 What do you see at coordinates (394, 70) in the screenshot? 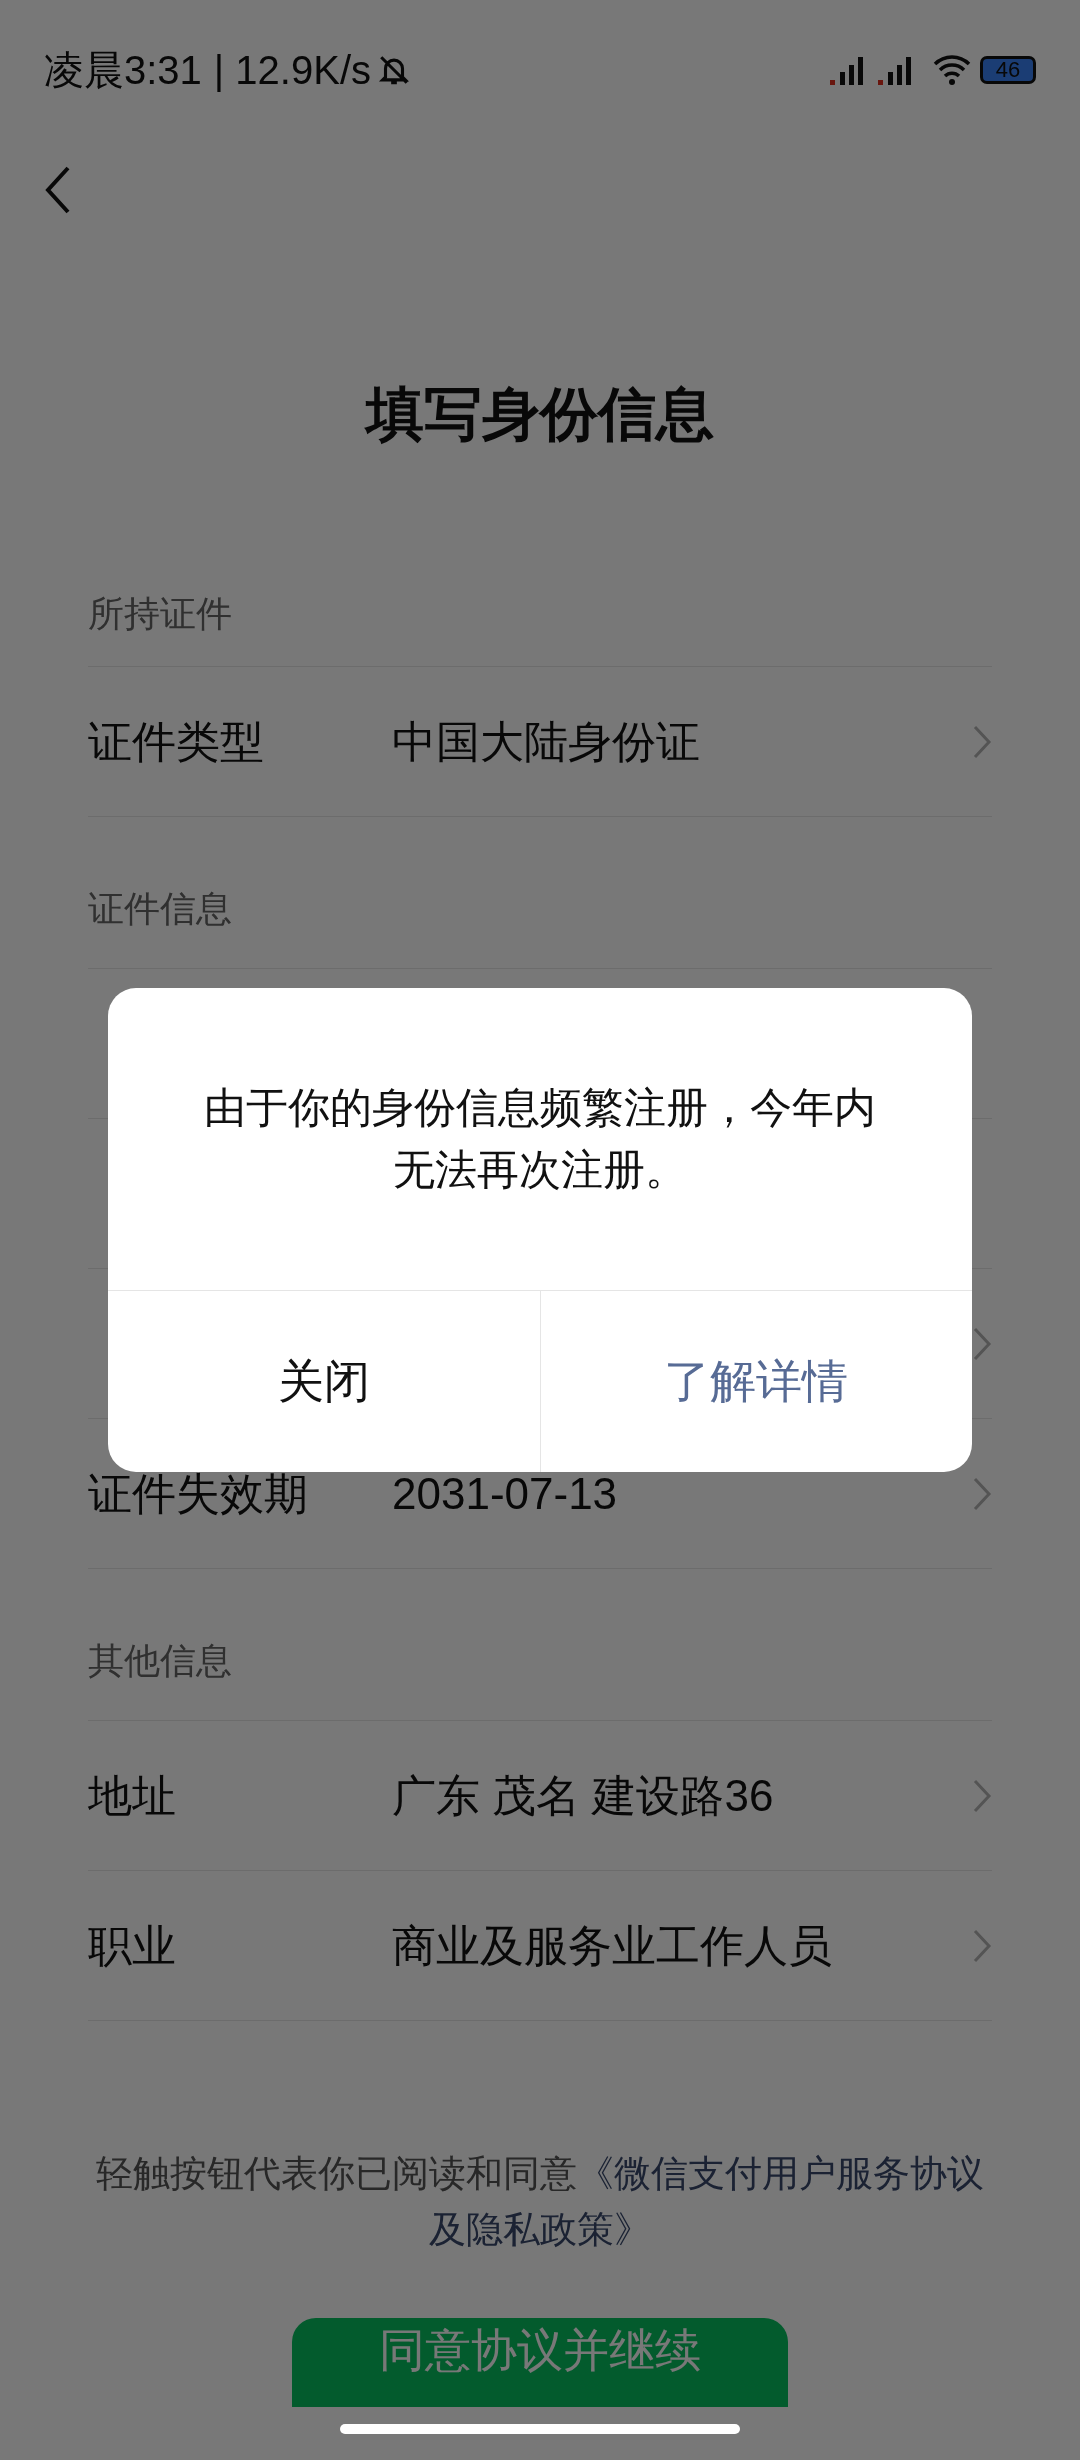
I see `bell-off-icon` at bounding box center [394, 70].